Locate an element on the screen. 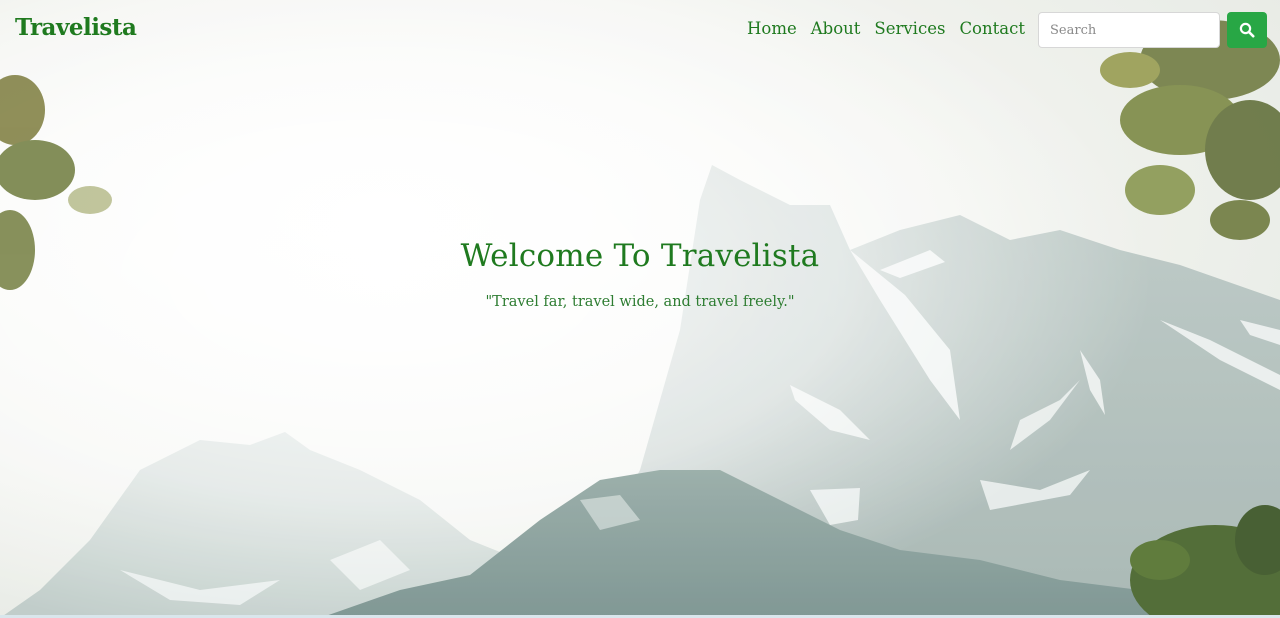 The image size is (1280, 618). nav-link-home: Home is located at coordinates (772, 29).